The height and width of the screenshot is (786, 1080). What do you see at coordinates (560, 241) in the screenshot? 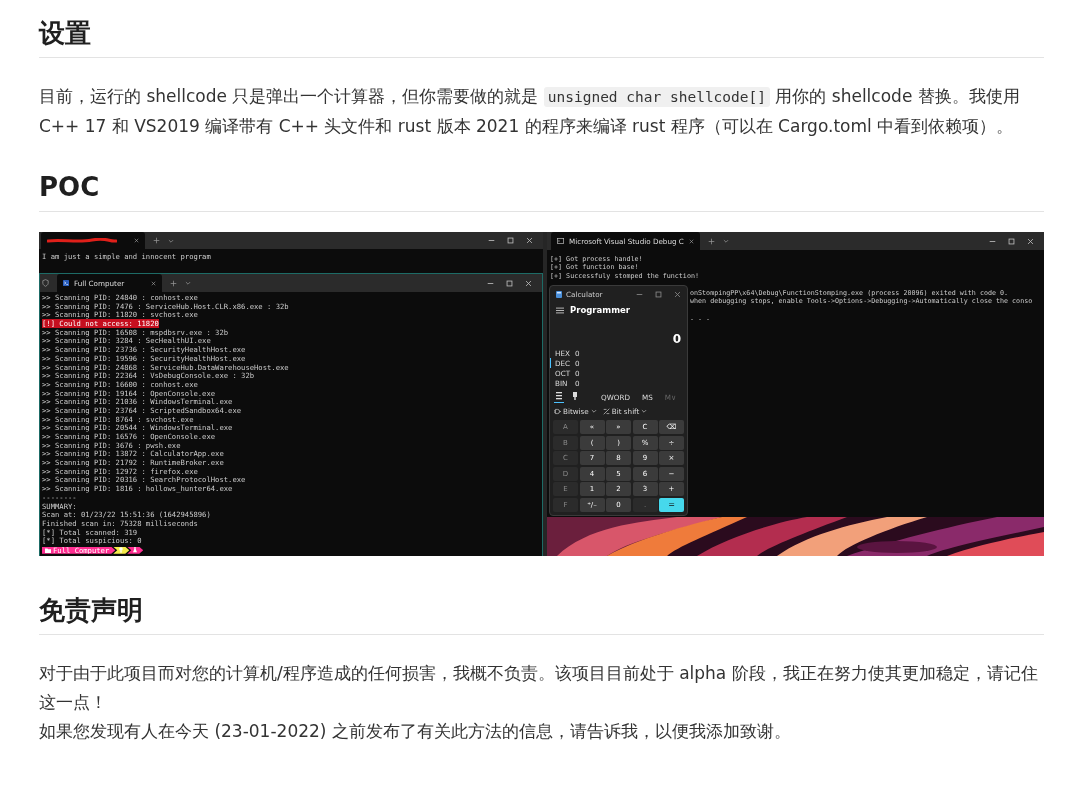
I see `console-icon` at bounding box center [560, 241].